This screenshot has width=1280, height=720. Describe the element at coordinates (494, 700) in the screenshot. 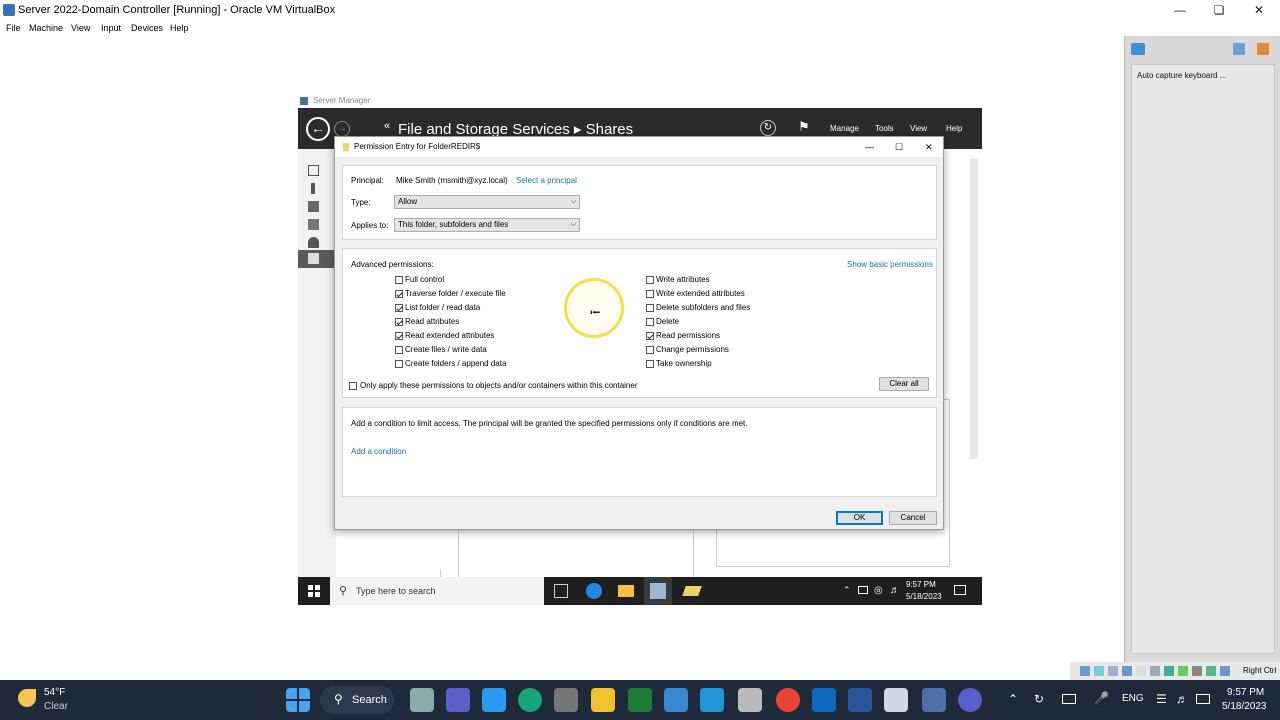

I see `store-icon` at that location.